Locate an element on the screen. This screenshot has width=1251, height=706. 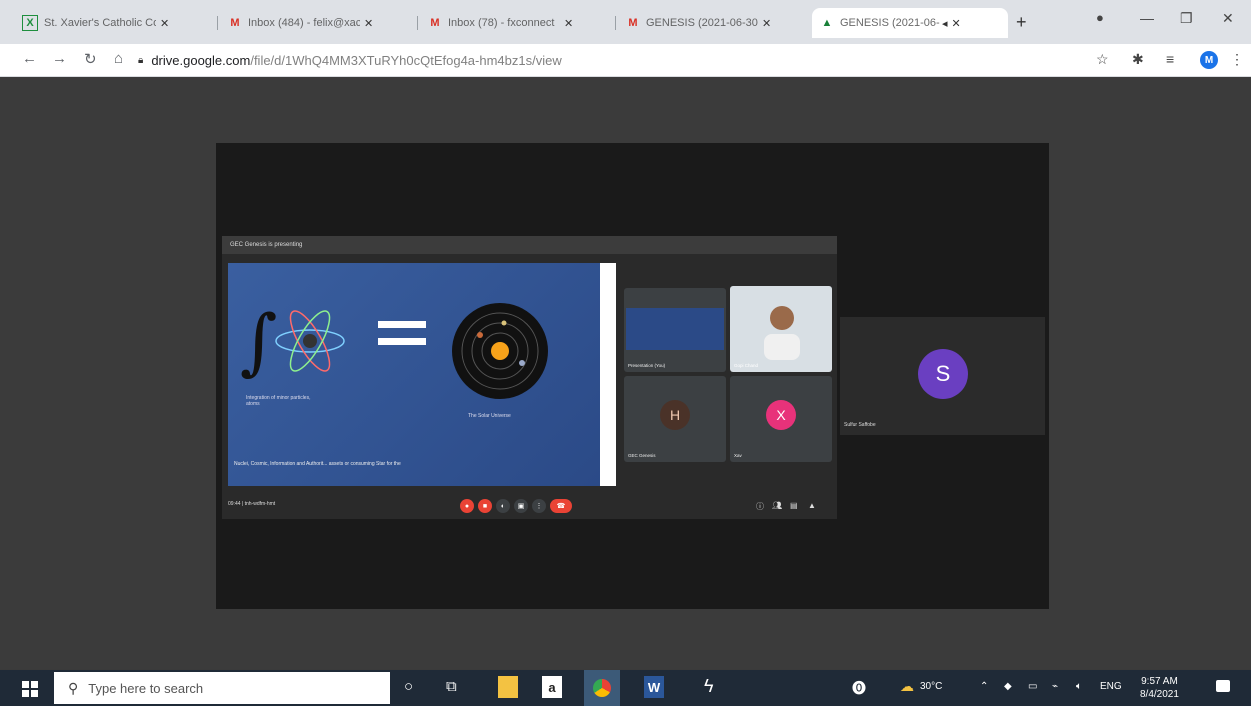
tab-title: Inbox (78) - fxconnect is located at coordinates (501, 23).